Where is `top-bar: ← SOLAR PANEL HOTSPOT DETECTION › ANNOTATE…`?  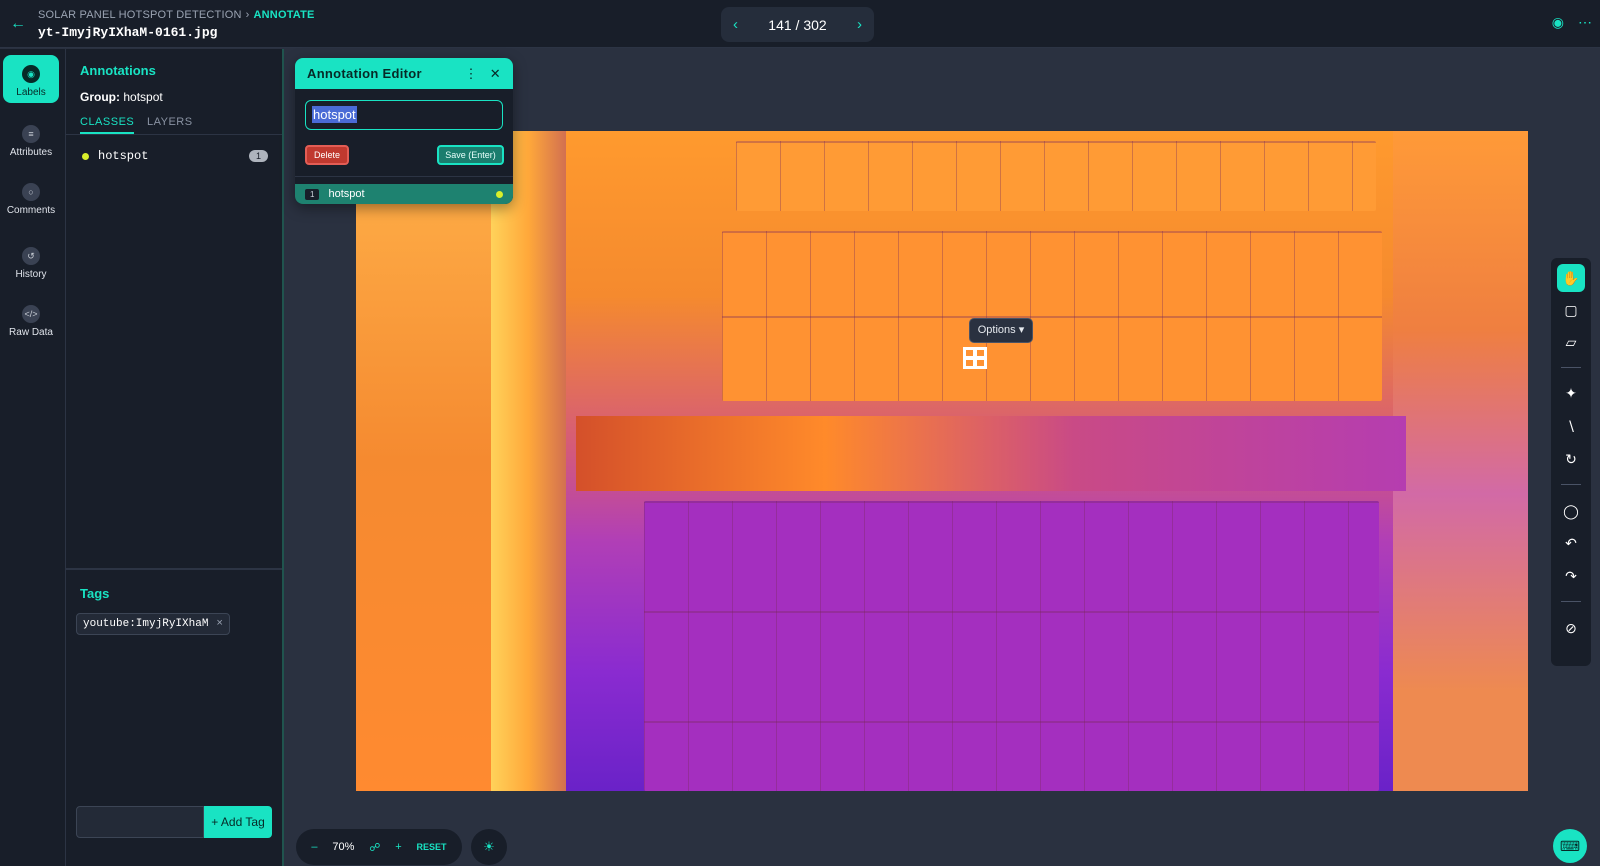 top-bar: ← SOLAR PANEL HOTSPOT DETECTION › ANNOTATE… is located at coordinates (800, 24).